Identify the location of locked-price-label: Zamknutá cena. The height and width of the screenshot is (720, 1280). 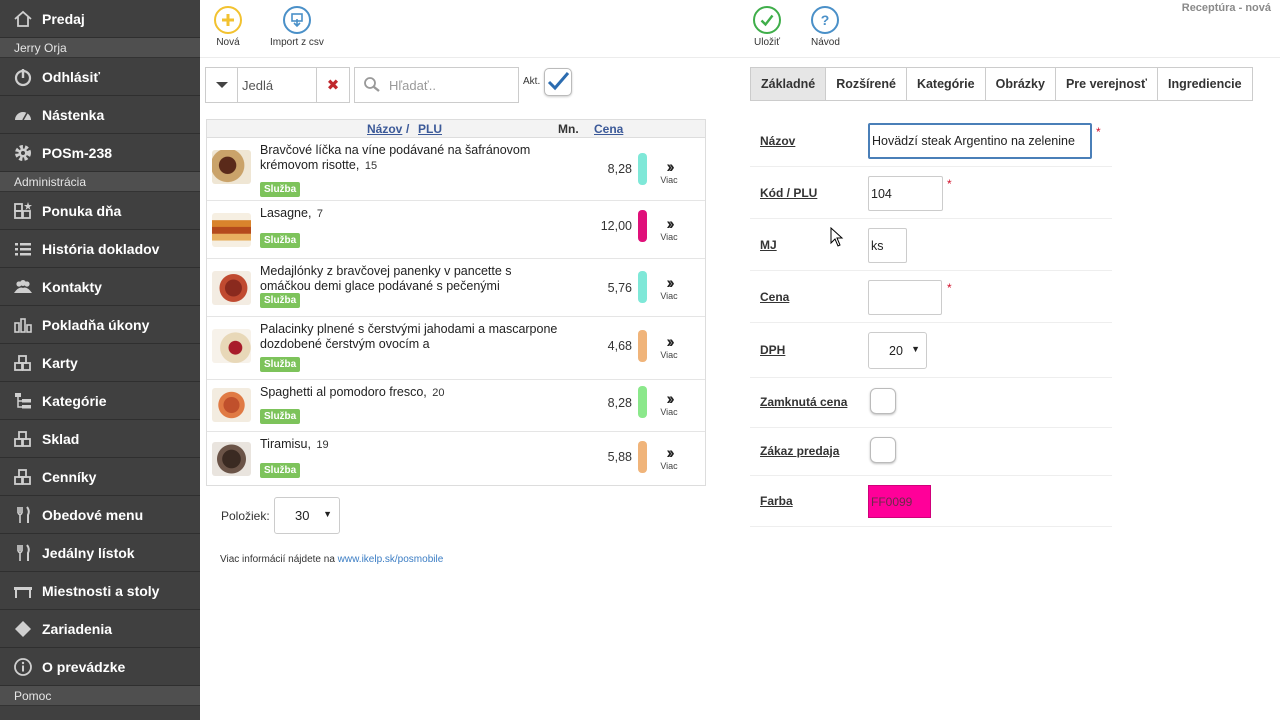
(804, 402).